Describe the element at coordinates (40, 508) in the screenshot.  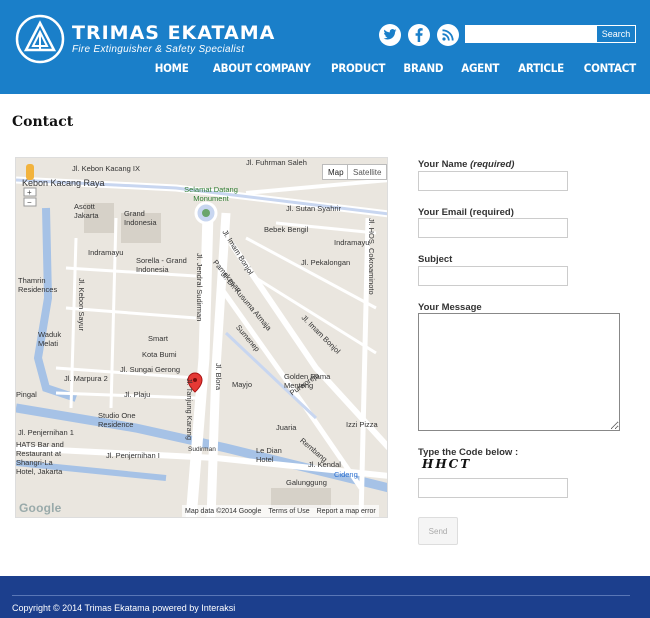
I see `google-logo: Google` at that location.